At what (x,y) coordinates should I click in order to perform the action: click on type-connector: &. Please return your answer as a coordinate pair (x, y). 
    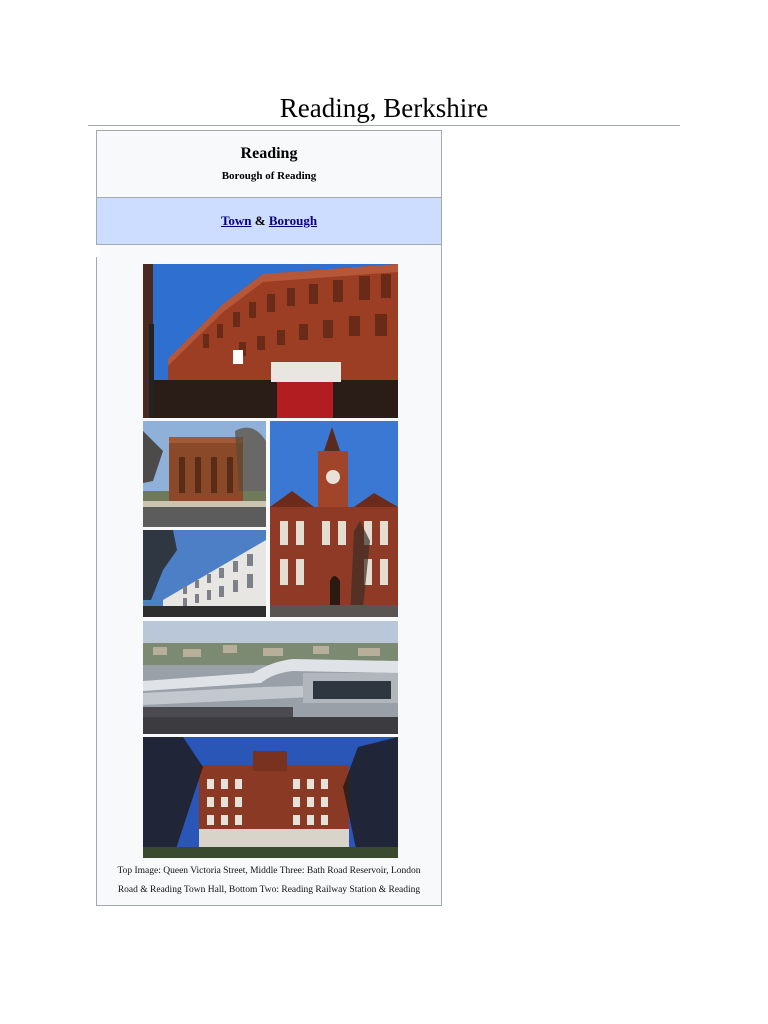
    Looking at the image, I should click on (260, 220).